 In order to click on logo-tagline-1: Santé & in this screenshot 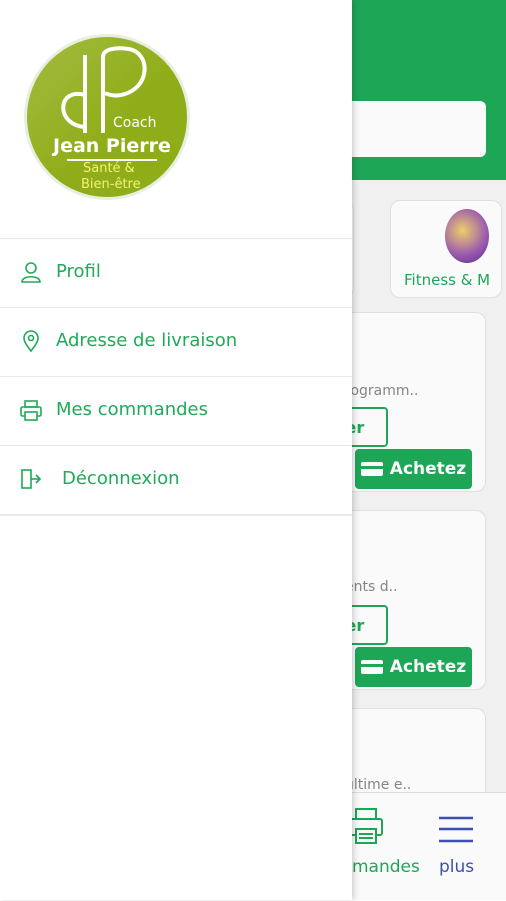, I will do `click(109, 168)`.